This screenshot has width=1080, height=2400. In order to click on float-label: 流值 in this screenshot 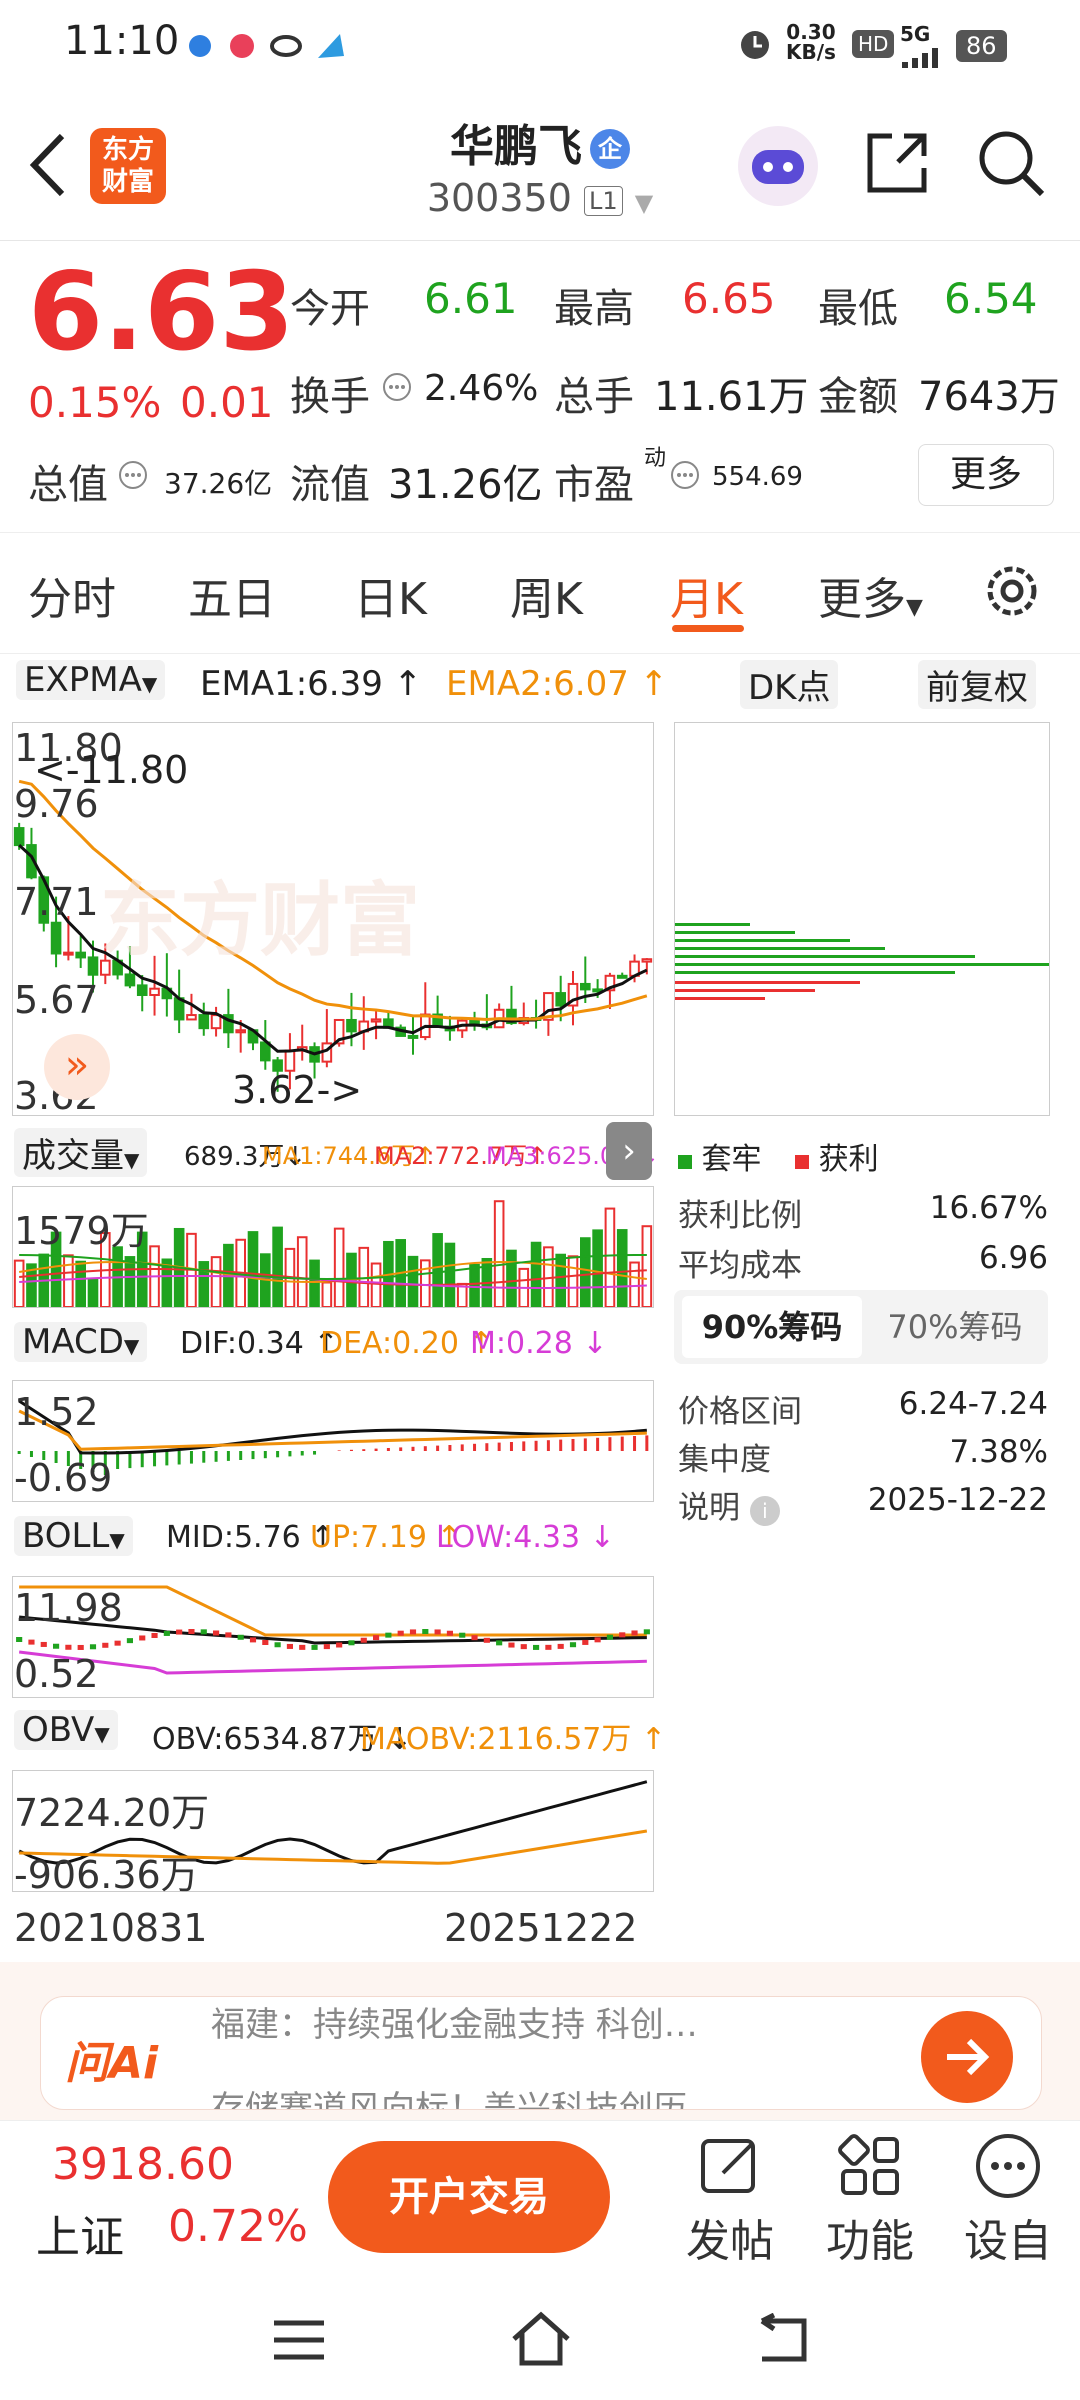, I will do `click(330, 485)`.